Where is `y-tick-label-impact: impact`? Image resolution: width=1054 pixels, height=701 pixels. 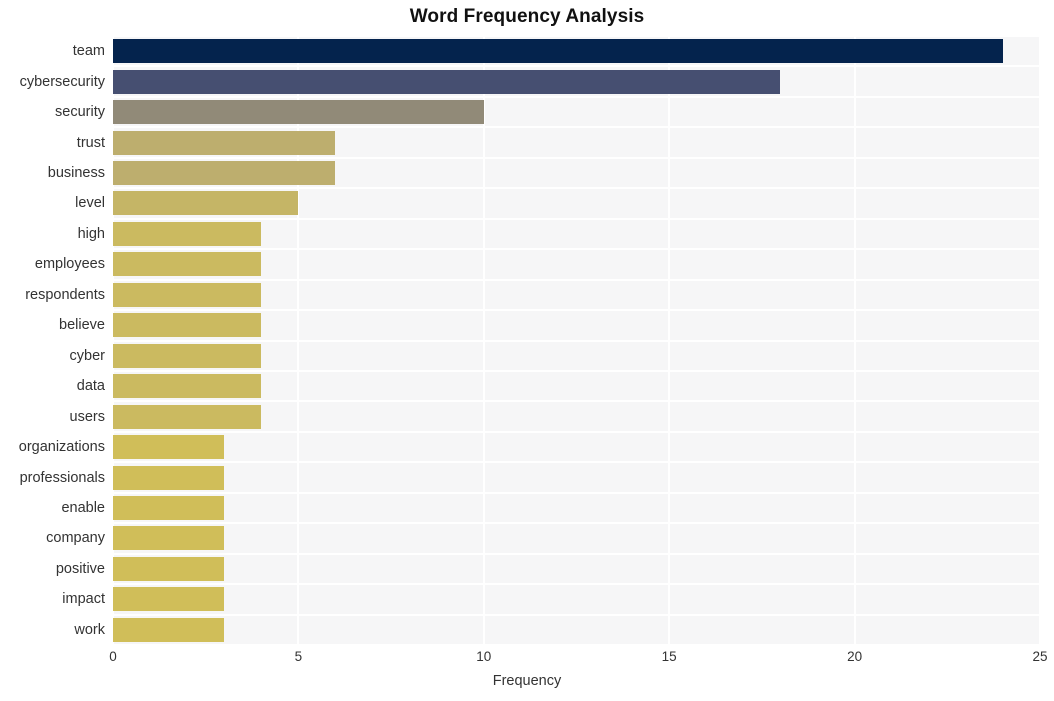
y-tick-label-impact: impact is located at coordinates (83, 599).